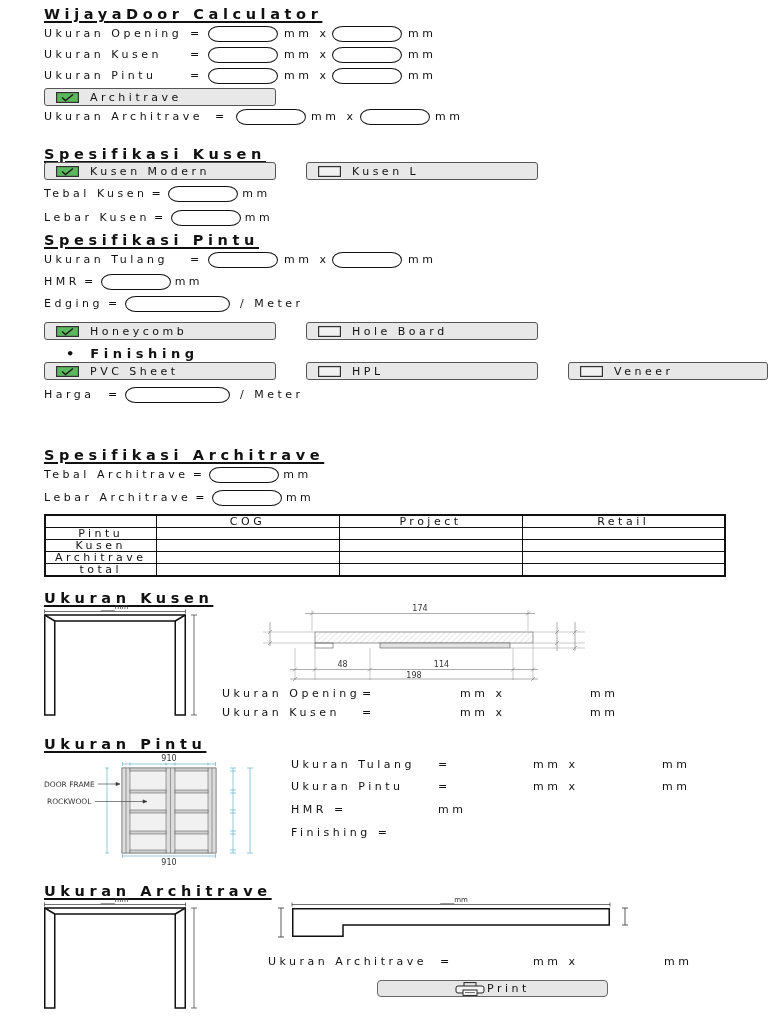 The width and height of the screenshot is (768, 1024). I want to click on field-label: HMR, so click(62, 281).